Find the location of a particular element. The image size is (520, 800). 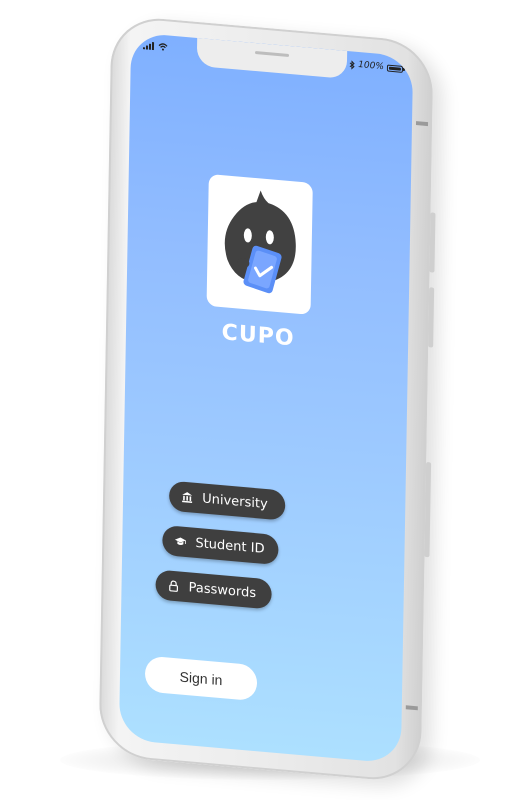

bluetooth-icon is located at coordinates (352, 64).